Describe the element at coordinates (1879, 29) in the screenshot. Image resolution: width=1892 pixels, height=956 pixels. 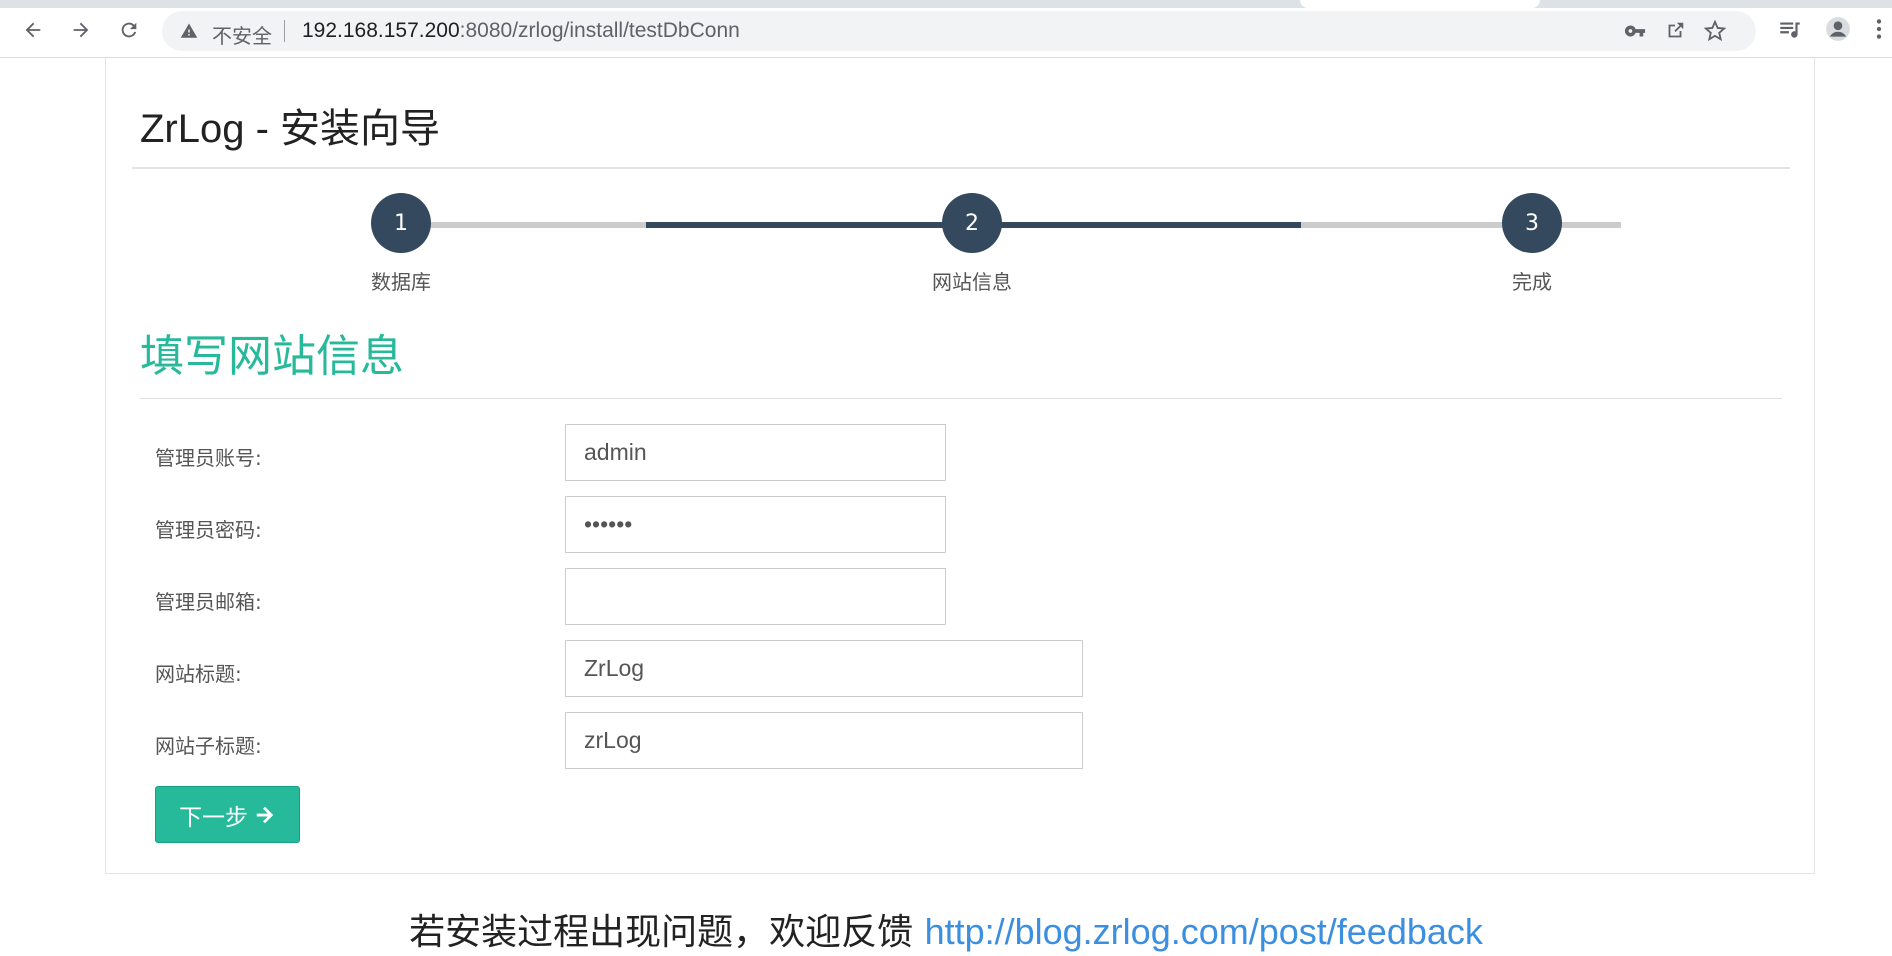
I see `menu-dots-icon` at that location.